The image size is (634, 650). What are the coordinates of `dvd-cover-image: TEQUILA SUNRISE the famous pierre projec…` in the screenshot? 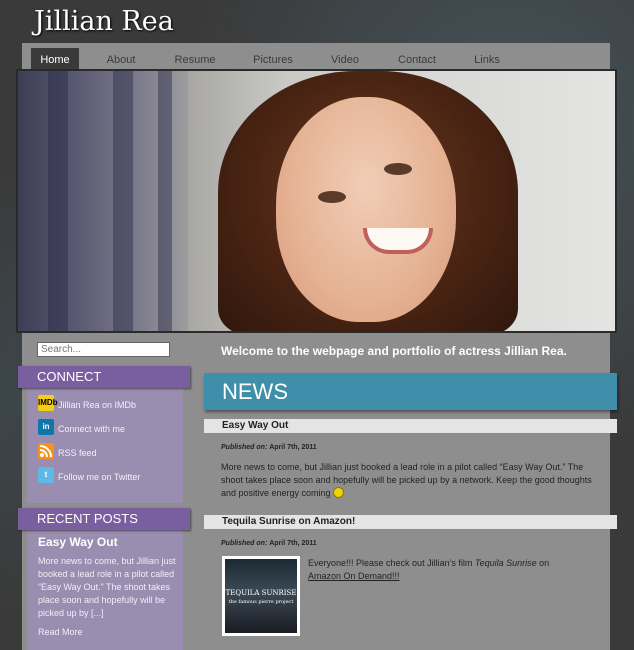 It's located at (261, 596).